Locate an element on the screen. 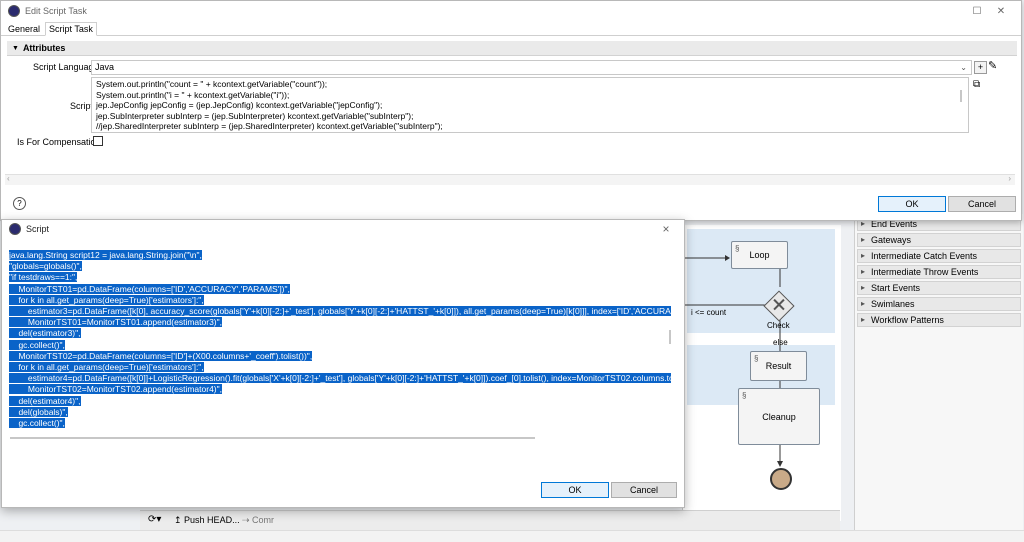 Image resolution: width=1024 pixels, height=542 pixels. palette-item-gateways: ▸ Gateways is located at coordinates (939, 240).